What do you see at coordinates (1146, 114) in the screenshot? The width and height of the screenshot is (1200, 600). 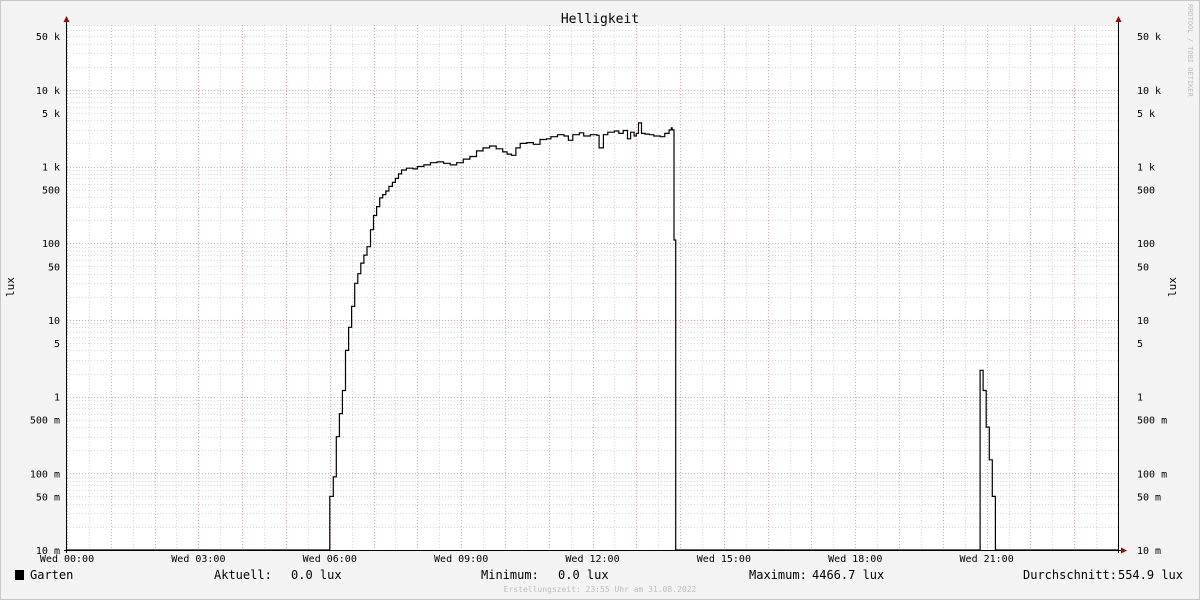 I see `y-tick-label-right: 5 k` at bounding box center [1146, 114].